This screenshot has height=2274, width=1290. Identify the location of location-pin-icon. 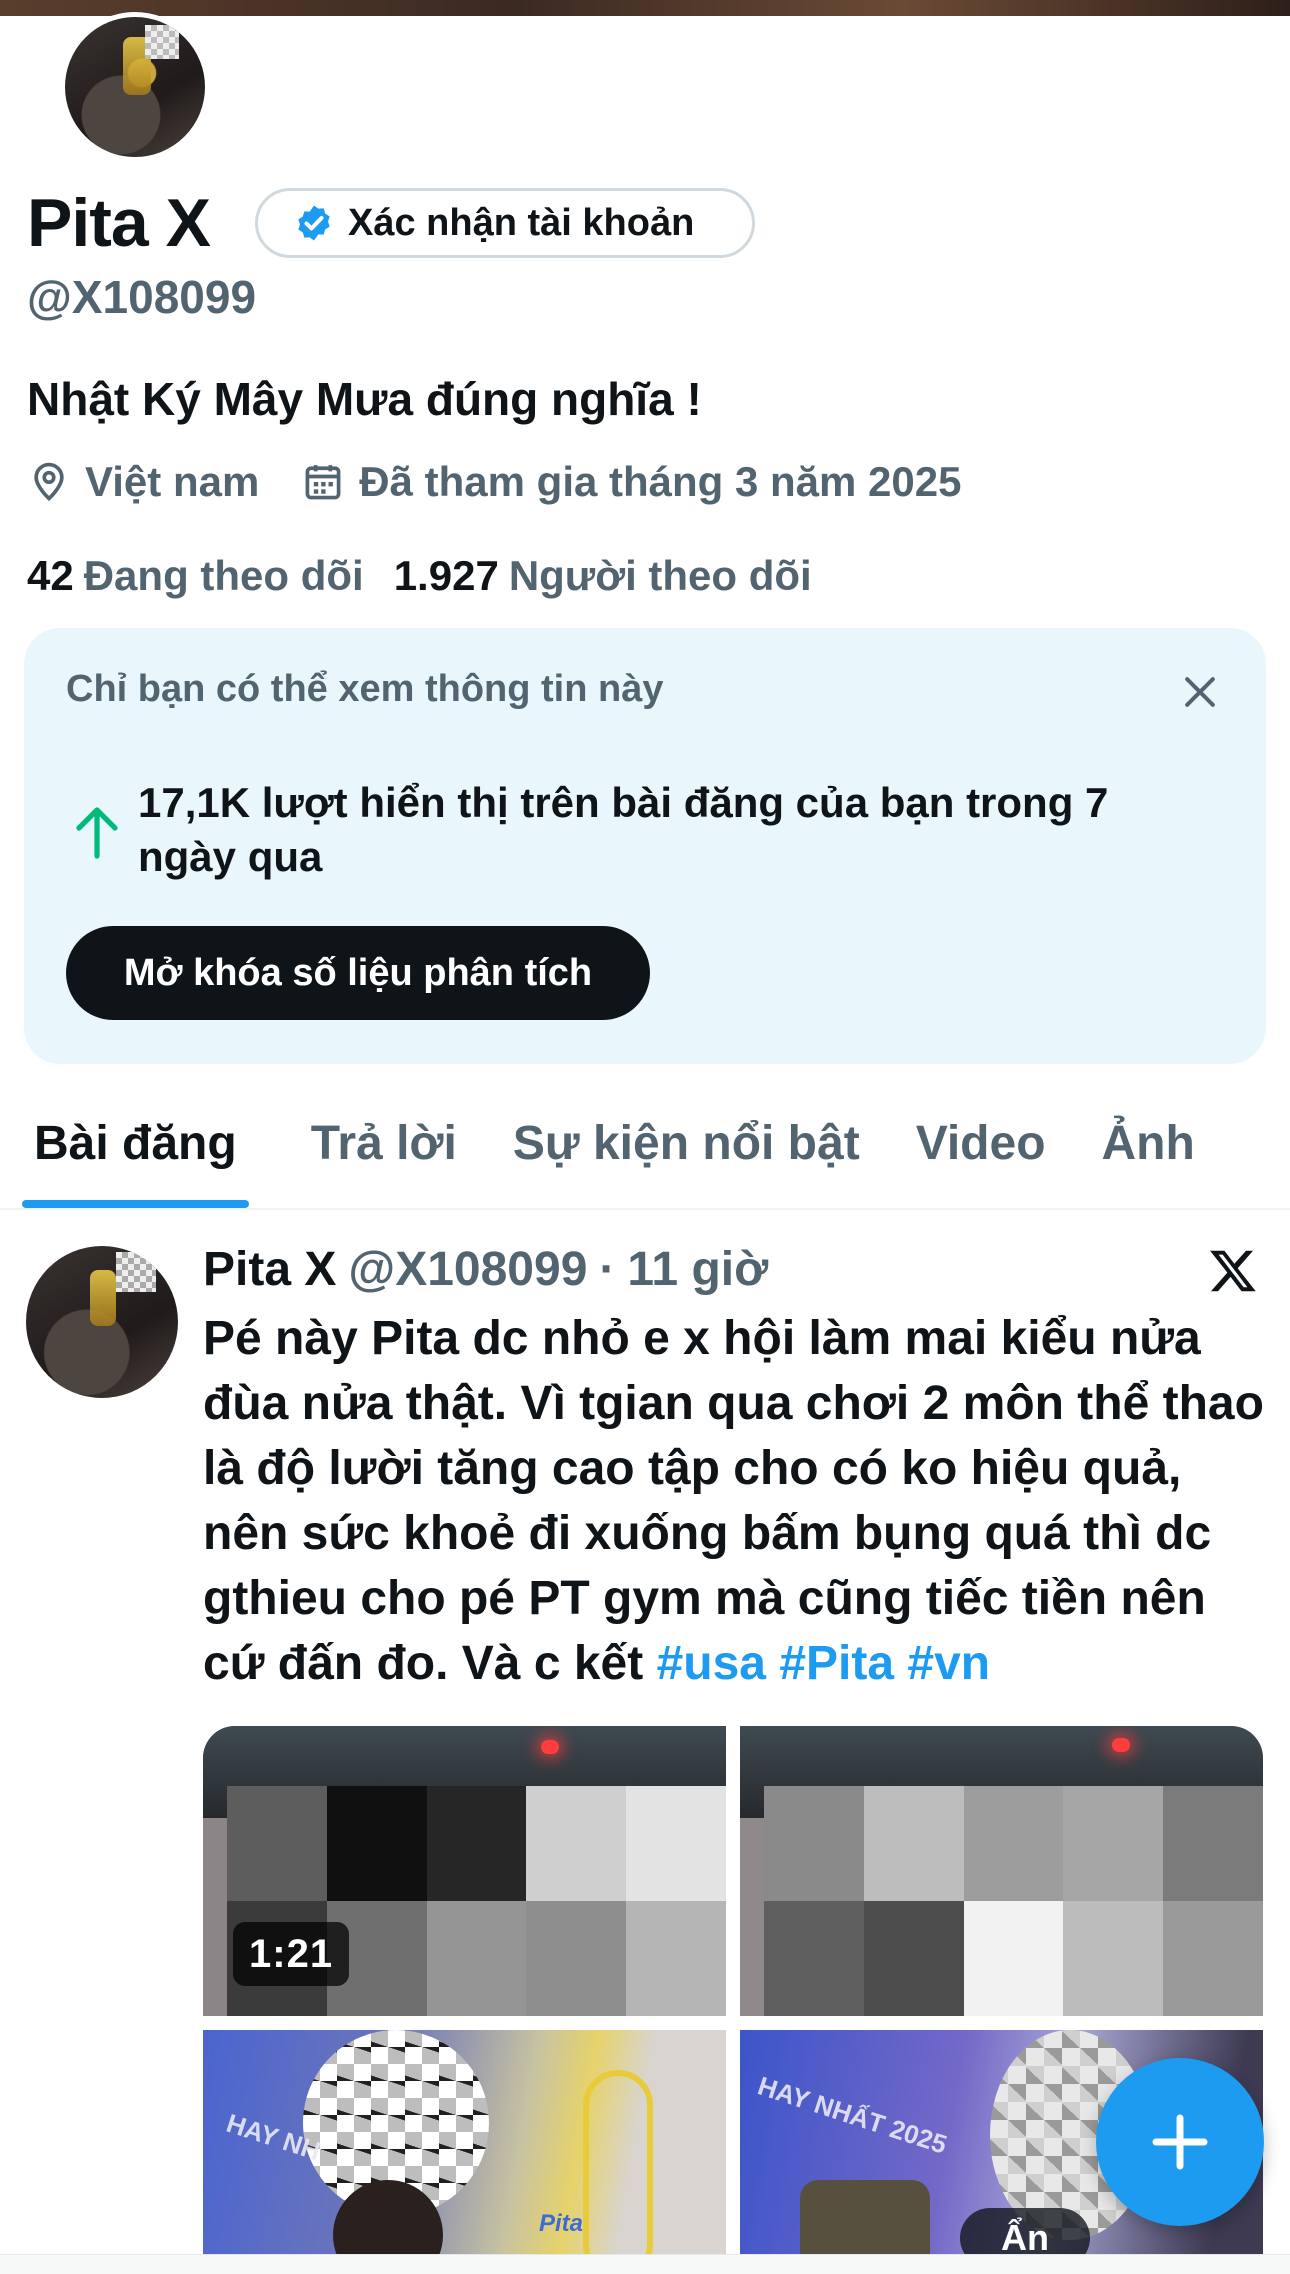
(49, 481).